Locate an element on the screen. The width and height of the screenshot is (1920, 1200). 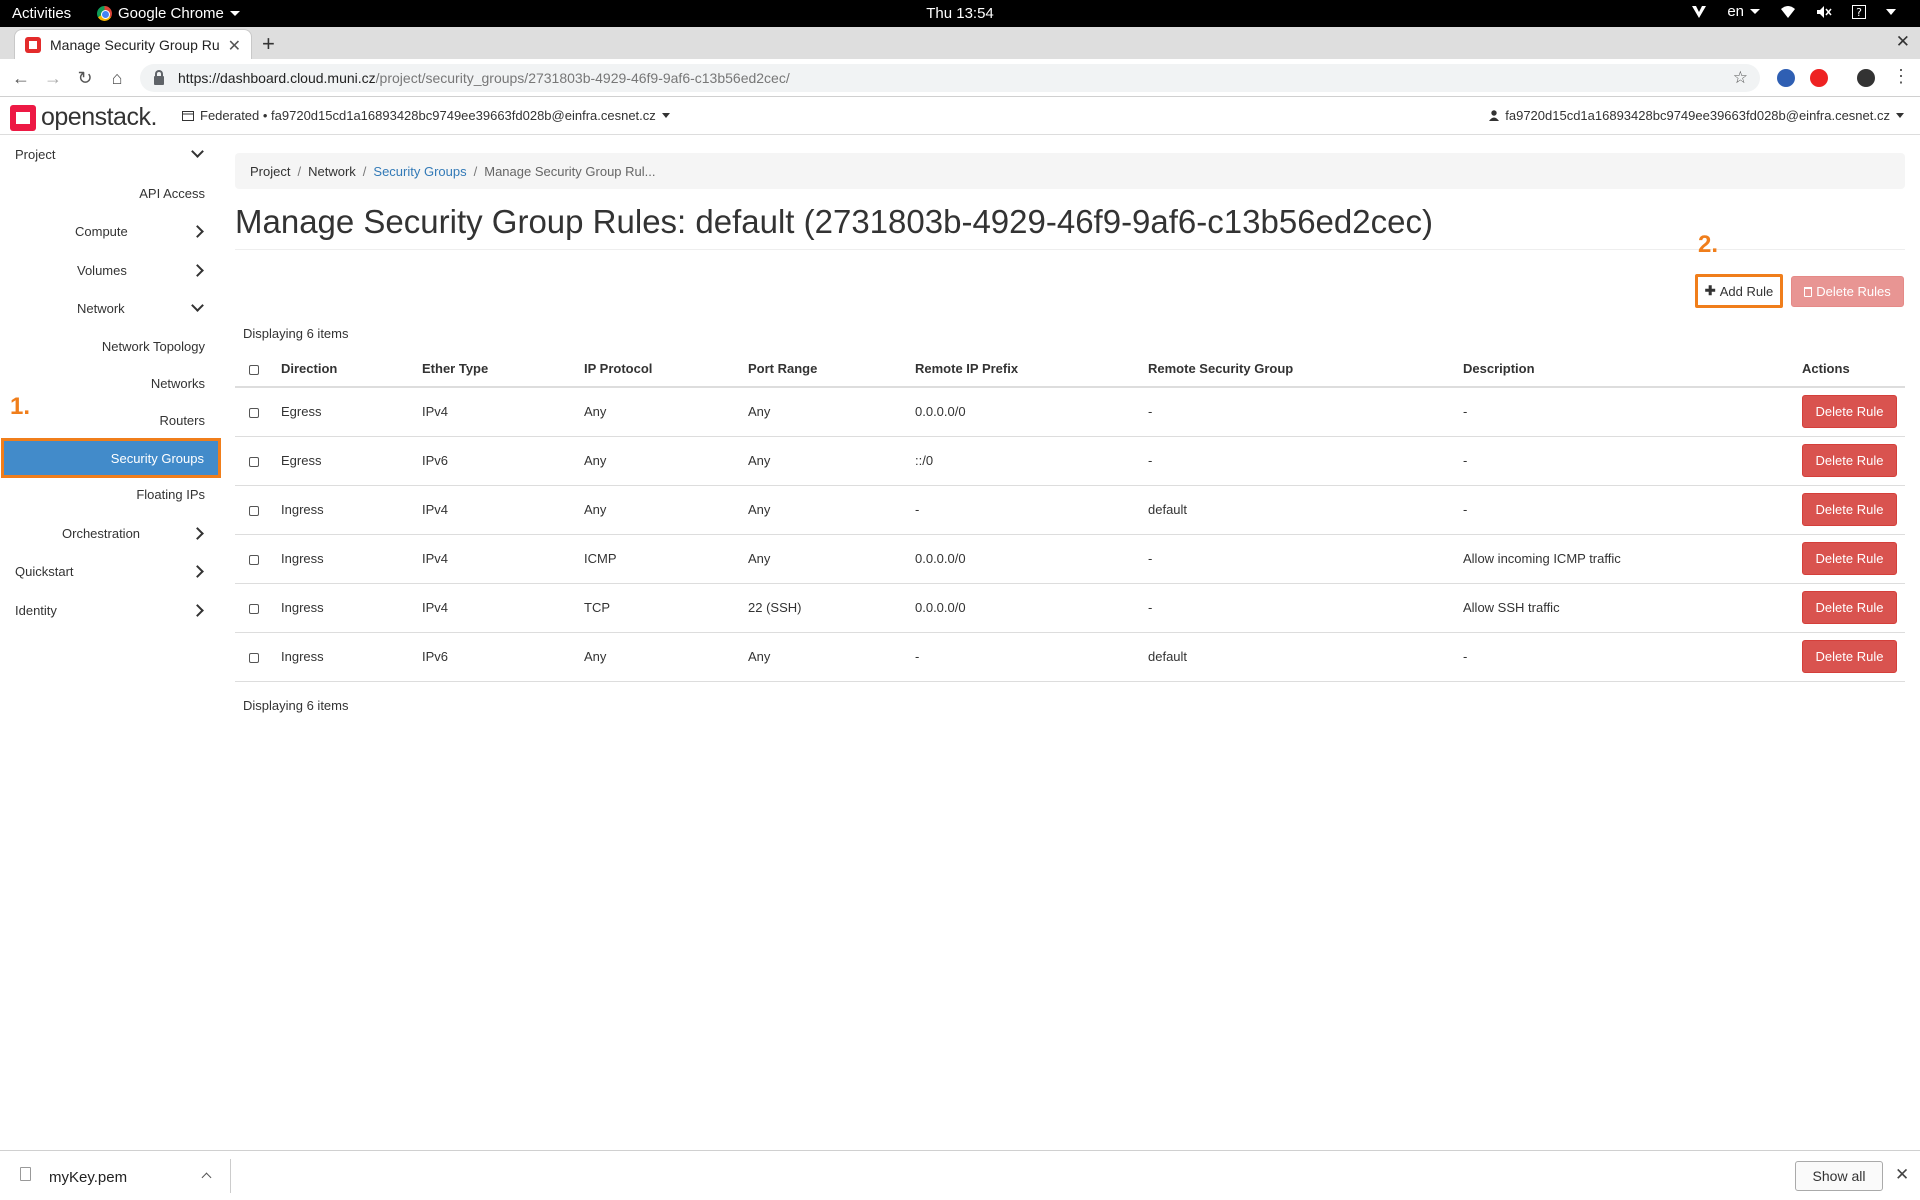
column-header-ether-type: Ether Type is located at coordinates (495, 369).